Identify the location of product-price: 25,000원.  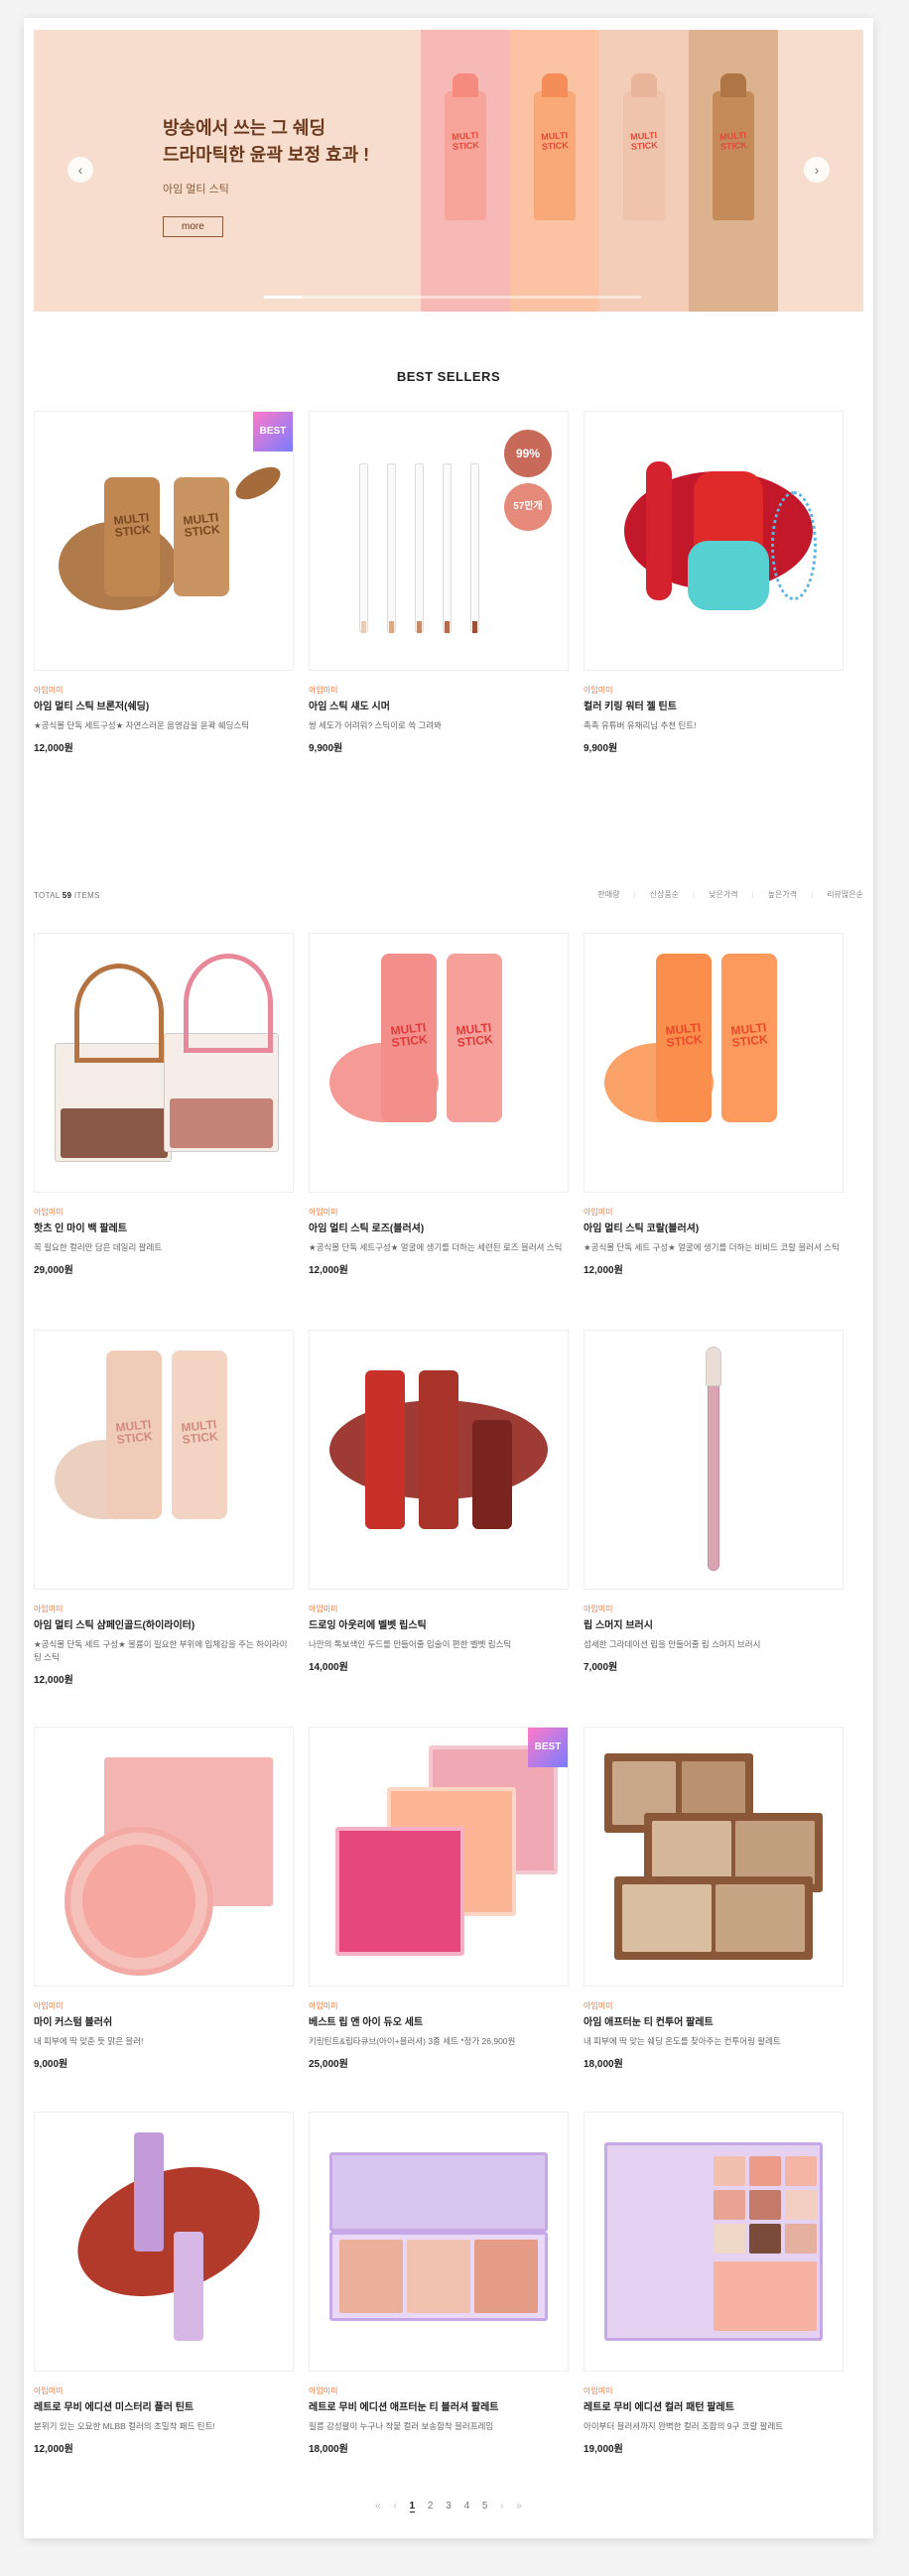
(328, 2065).